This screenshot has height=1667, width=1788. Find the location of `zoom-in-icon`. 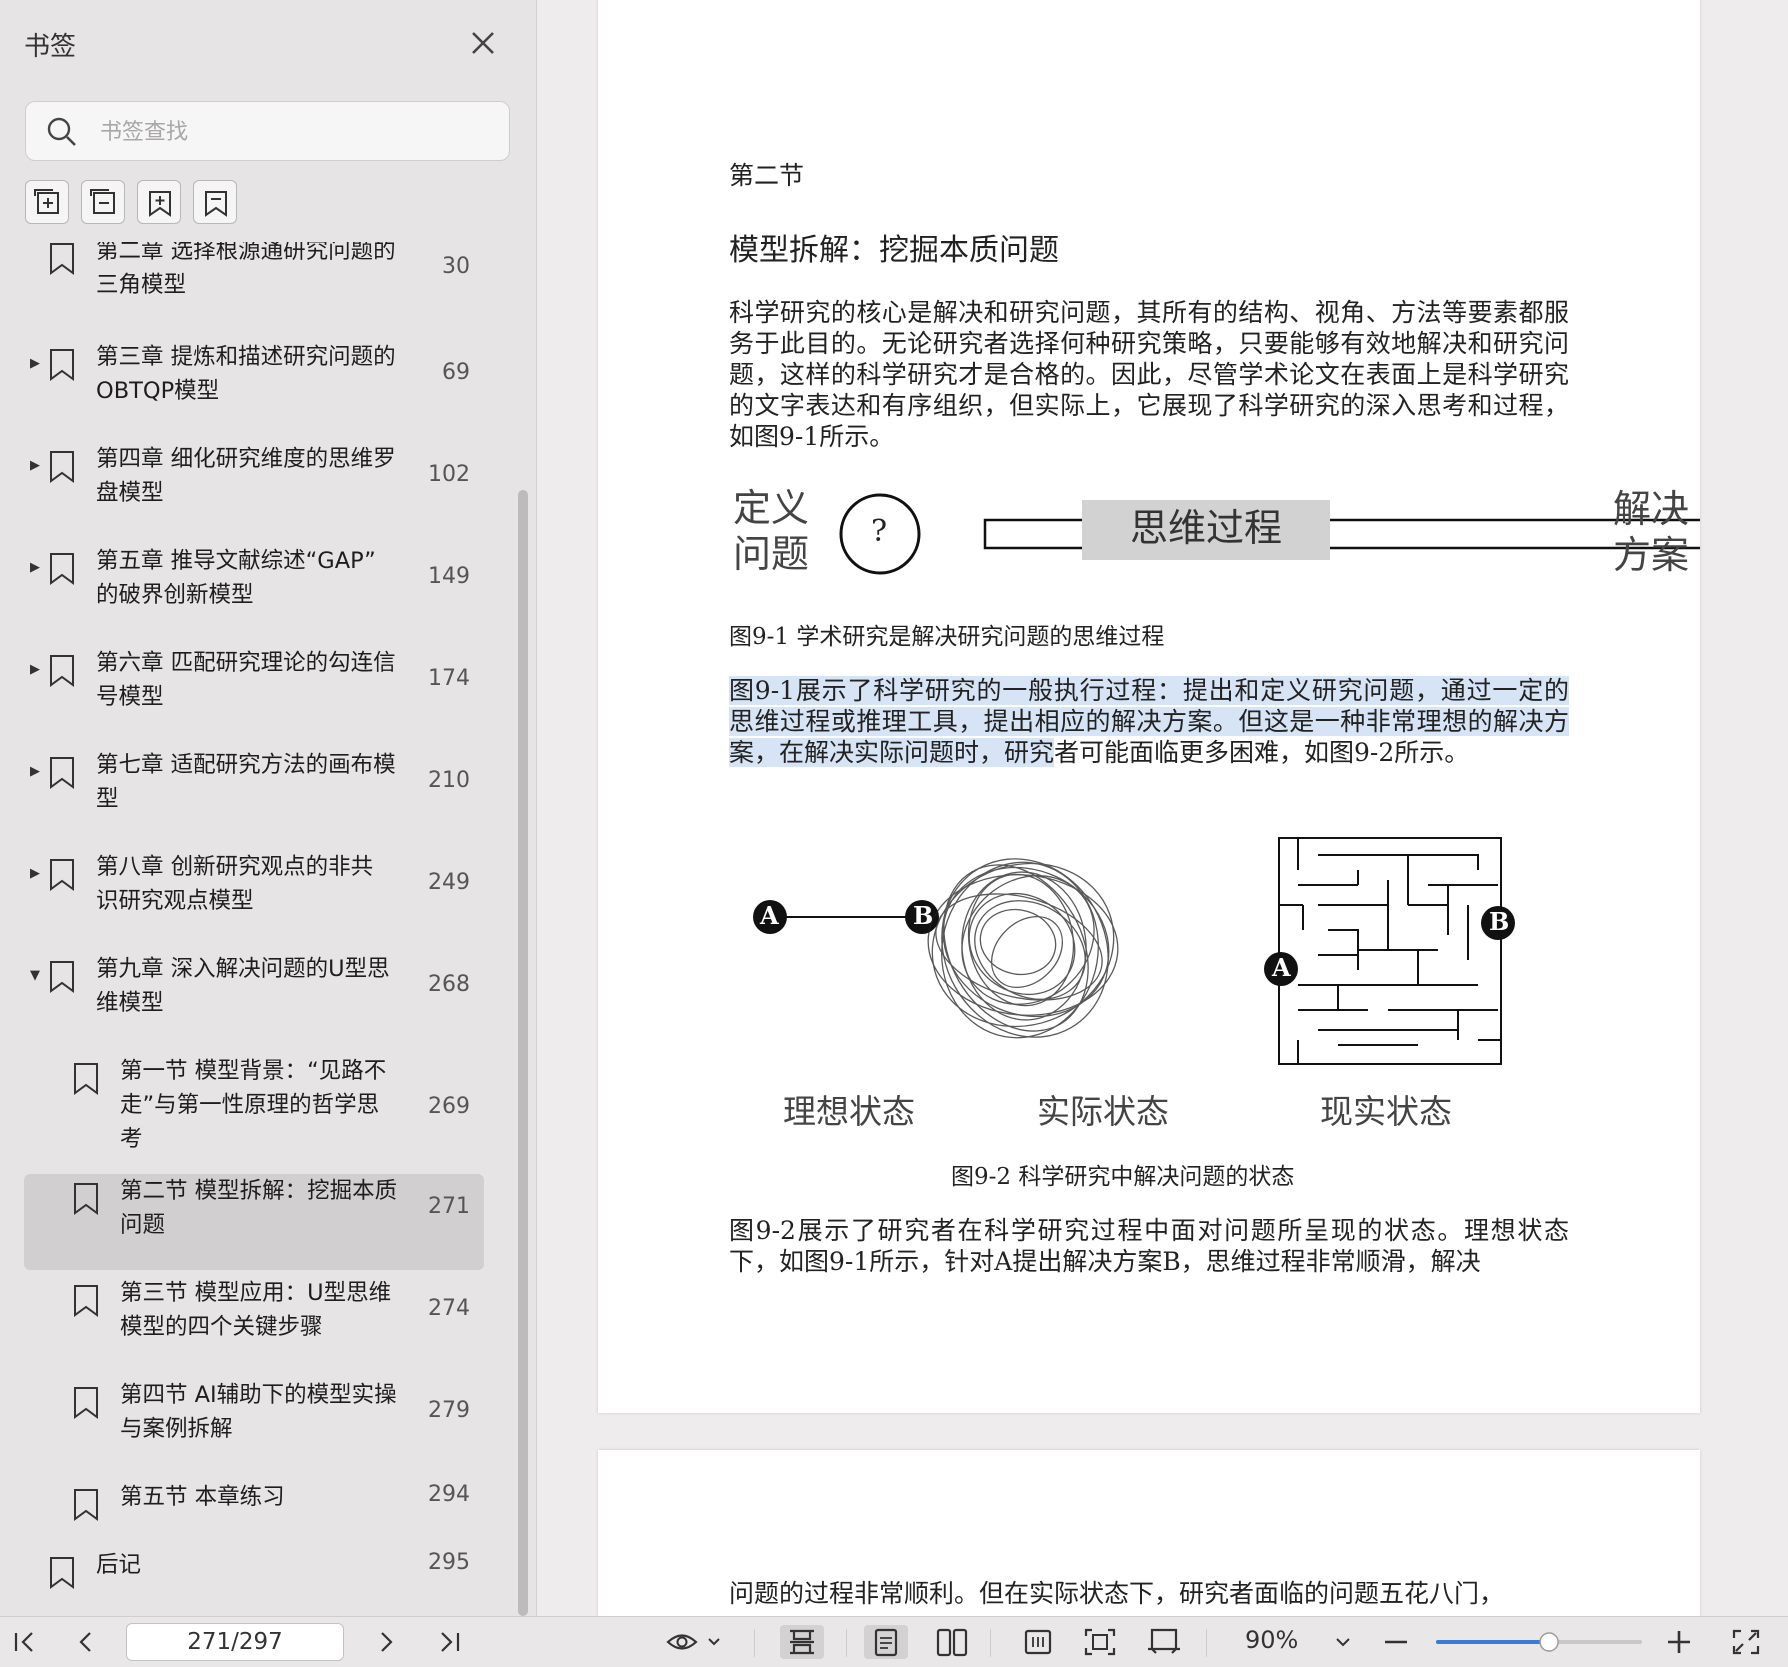

zoom-in-icon is located at coordinates (1679, 1642).